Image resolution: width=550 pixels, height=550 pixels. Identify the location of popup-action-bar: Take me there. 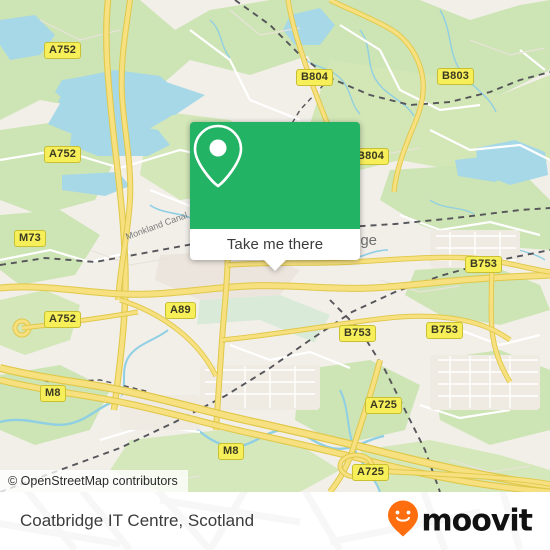
(275, 250).